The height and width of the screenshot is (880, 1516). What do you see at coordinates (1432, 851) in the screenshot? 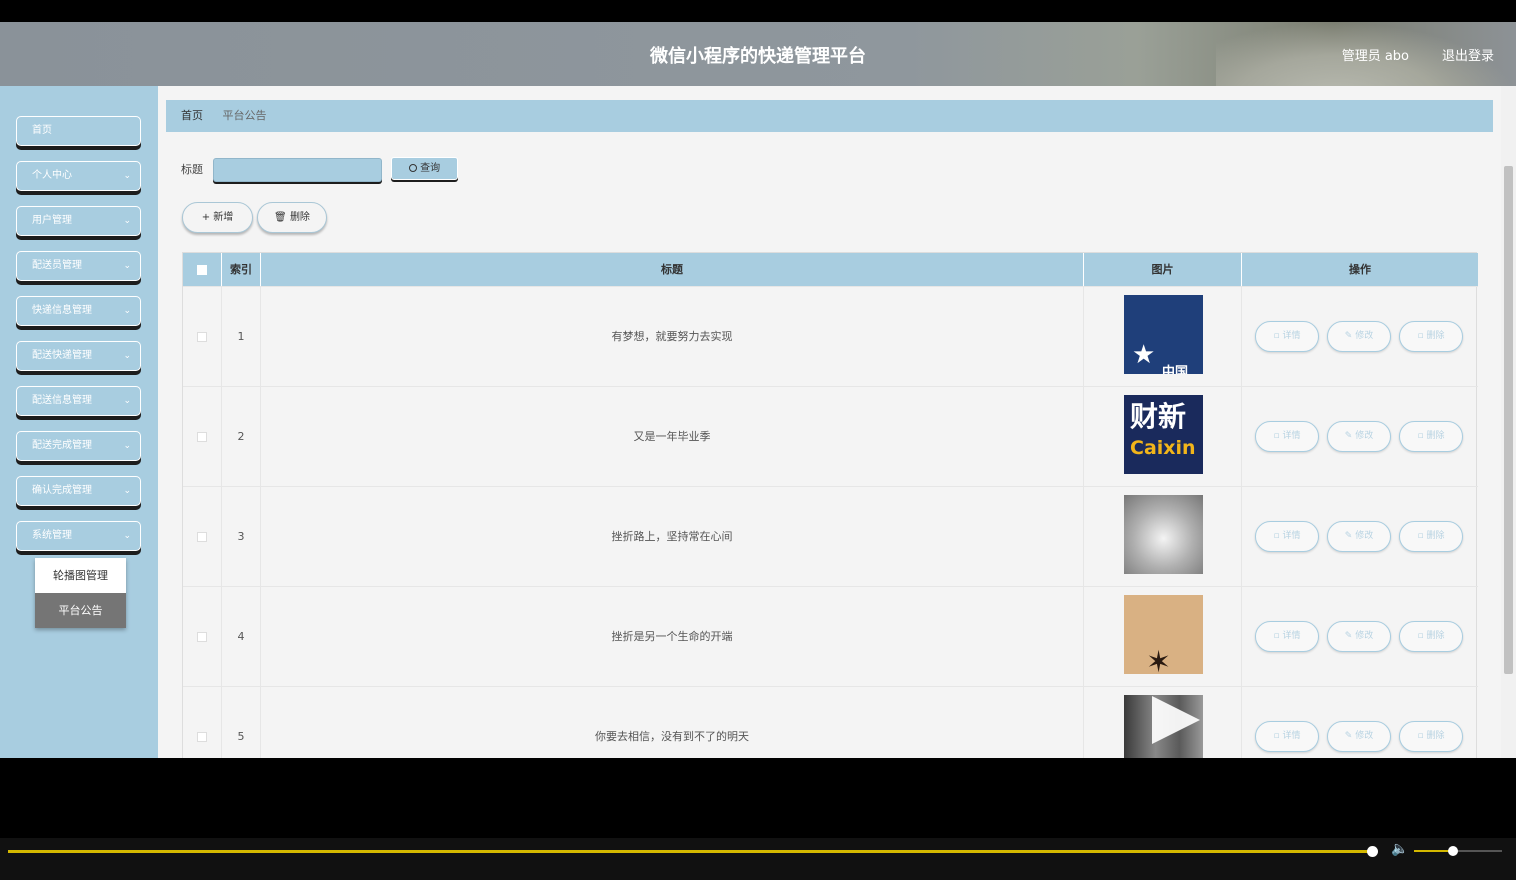
I see `volume-fill` at bounding box center [1432, 851].